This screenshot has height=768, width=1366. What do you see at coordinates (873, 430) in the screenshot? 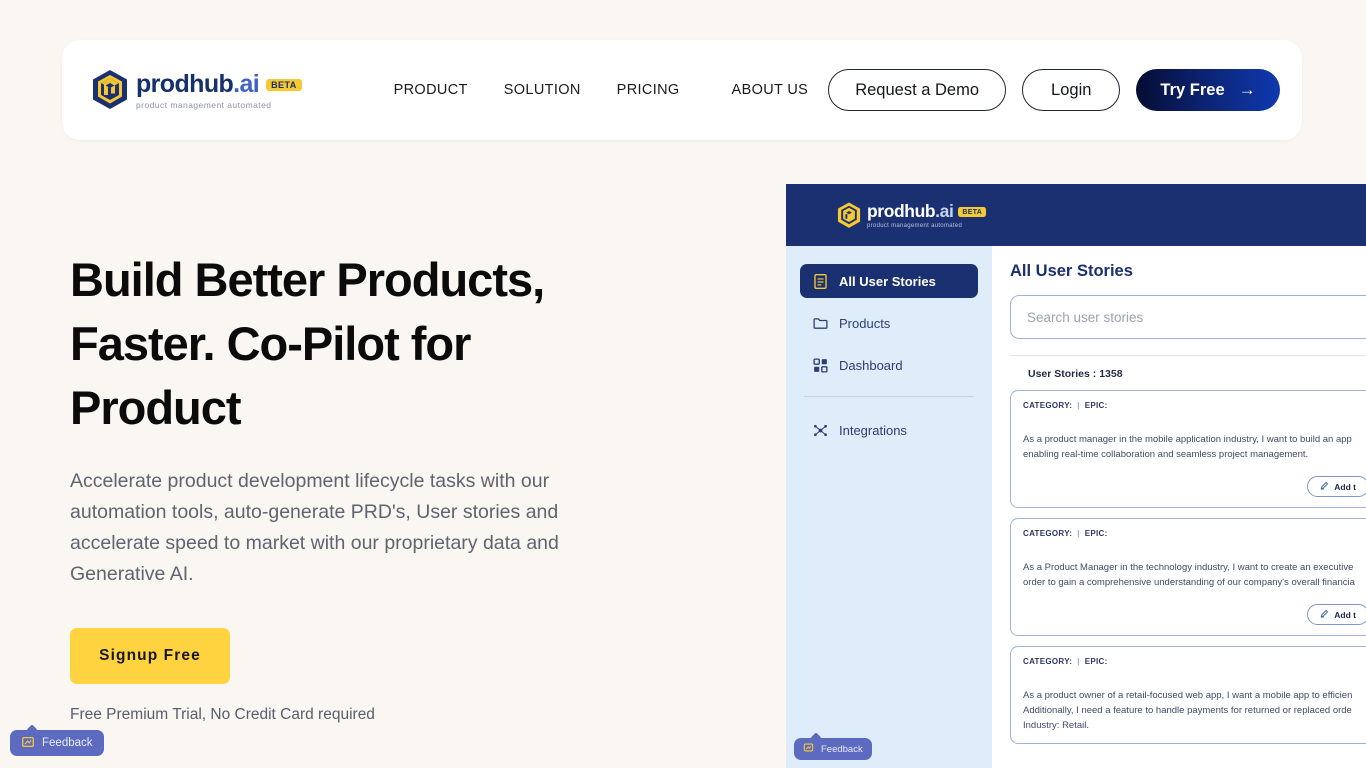
I see `sidebar-label-integrations: Integrations` at bounding box center [873, 430].